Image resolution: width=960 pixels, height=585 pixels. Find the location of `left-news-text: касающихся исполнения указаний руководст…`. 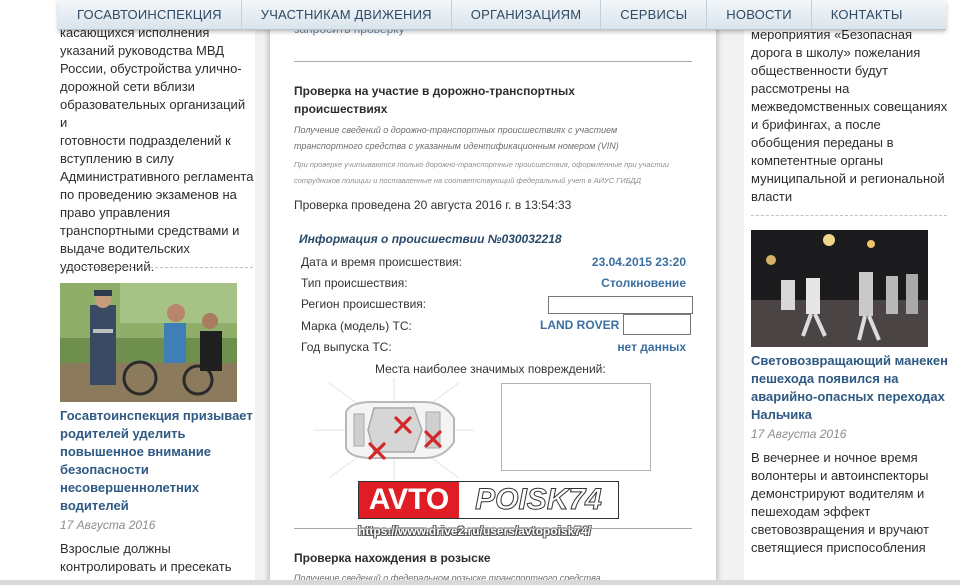

left-news-text: касающихся исполнения указаний руководст… is located at coordinates (157, 150).